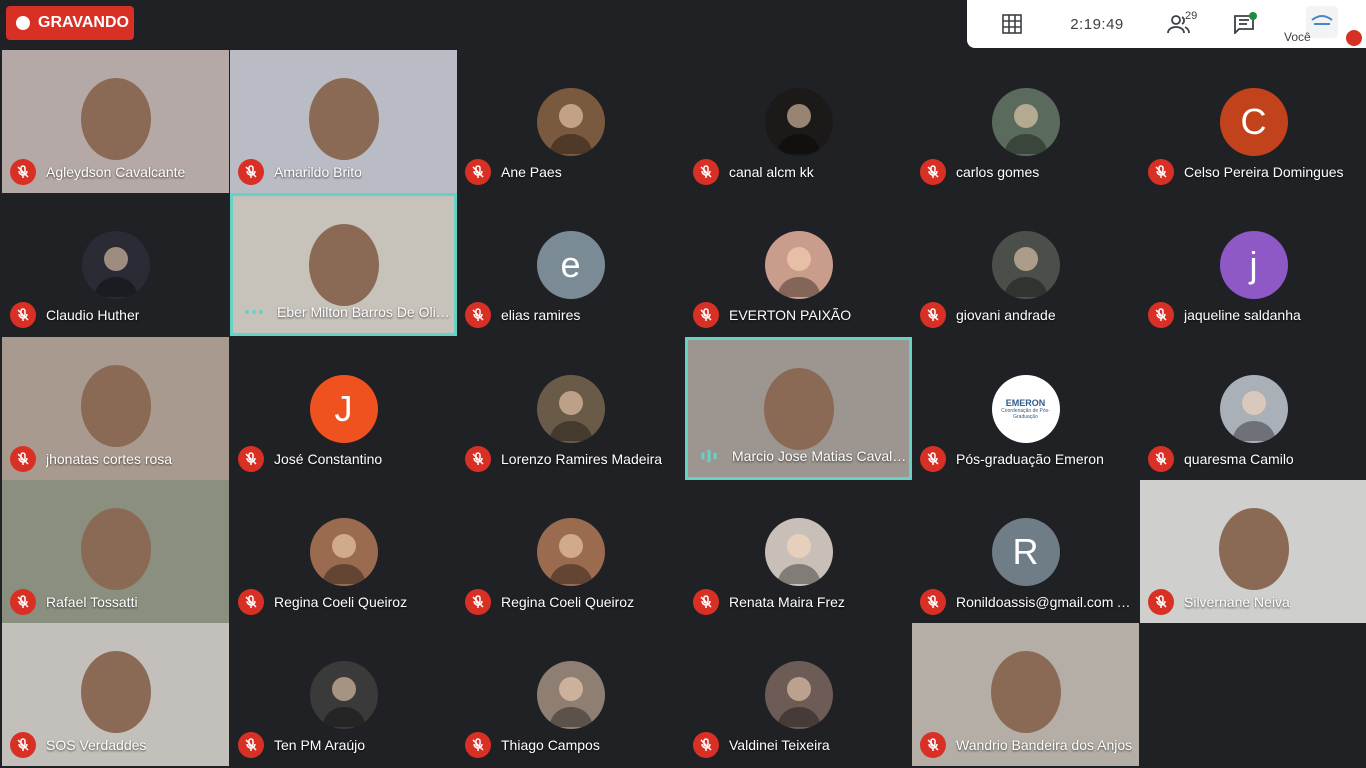 The width and height of the screenshot is (1366, 768). Describe the element at coordinates (93, 315) in the screenshot. I see `participant-name: Claudio Huther` at that location.